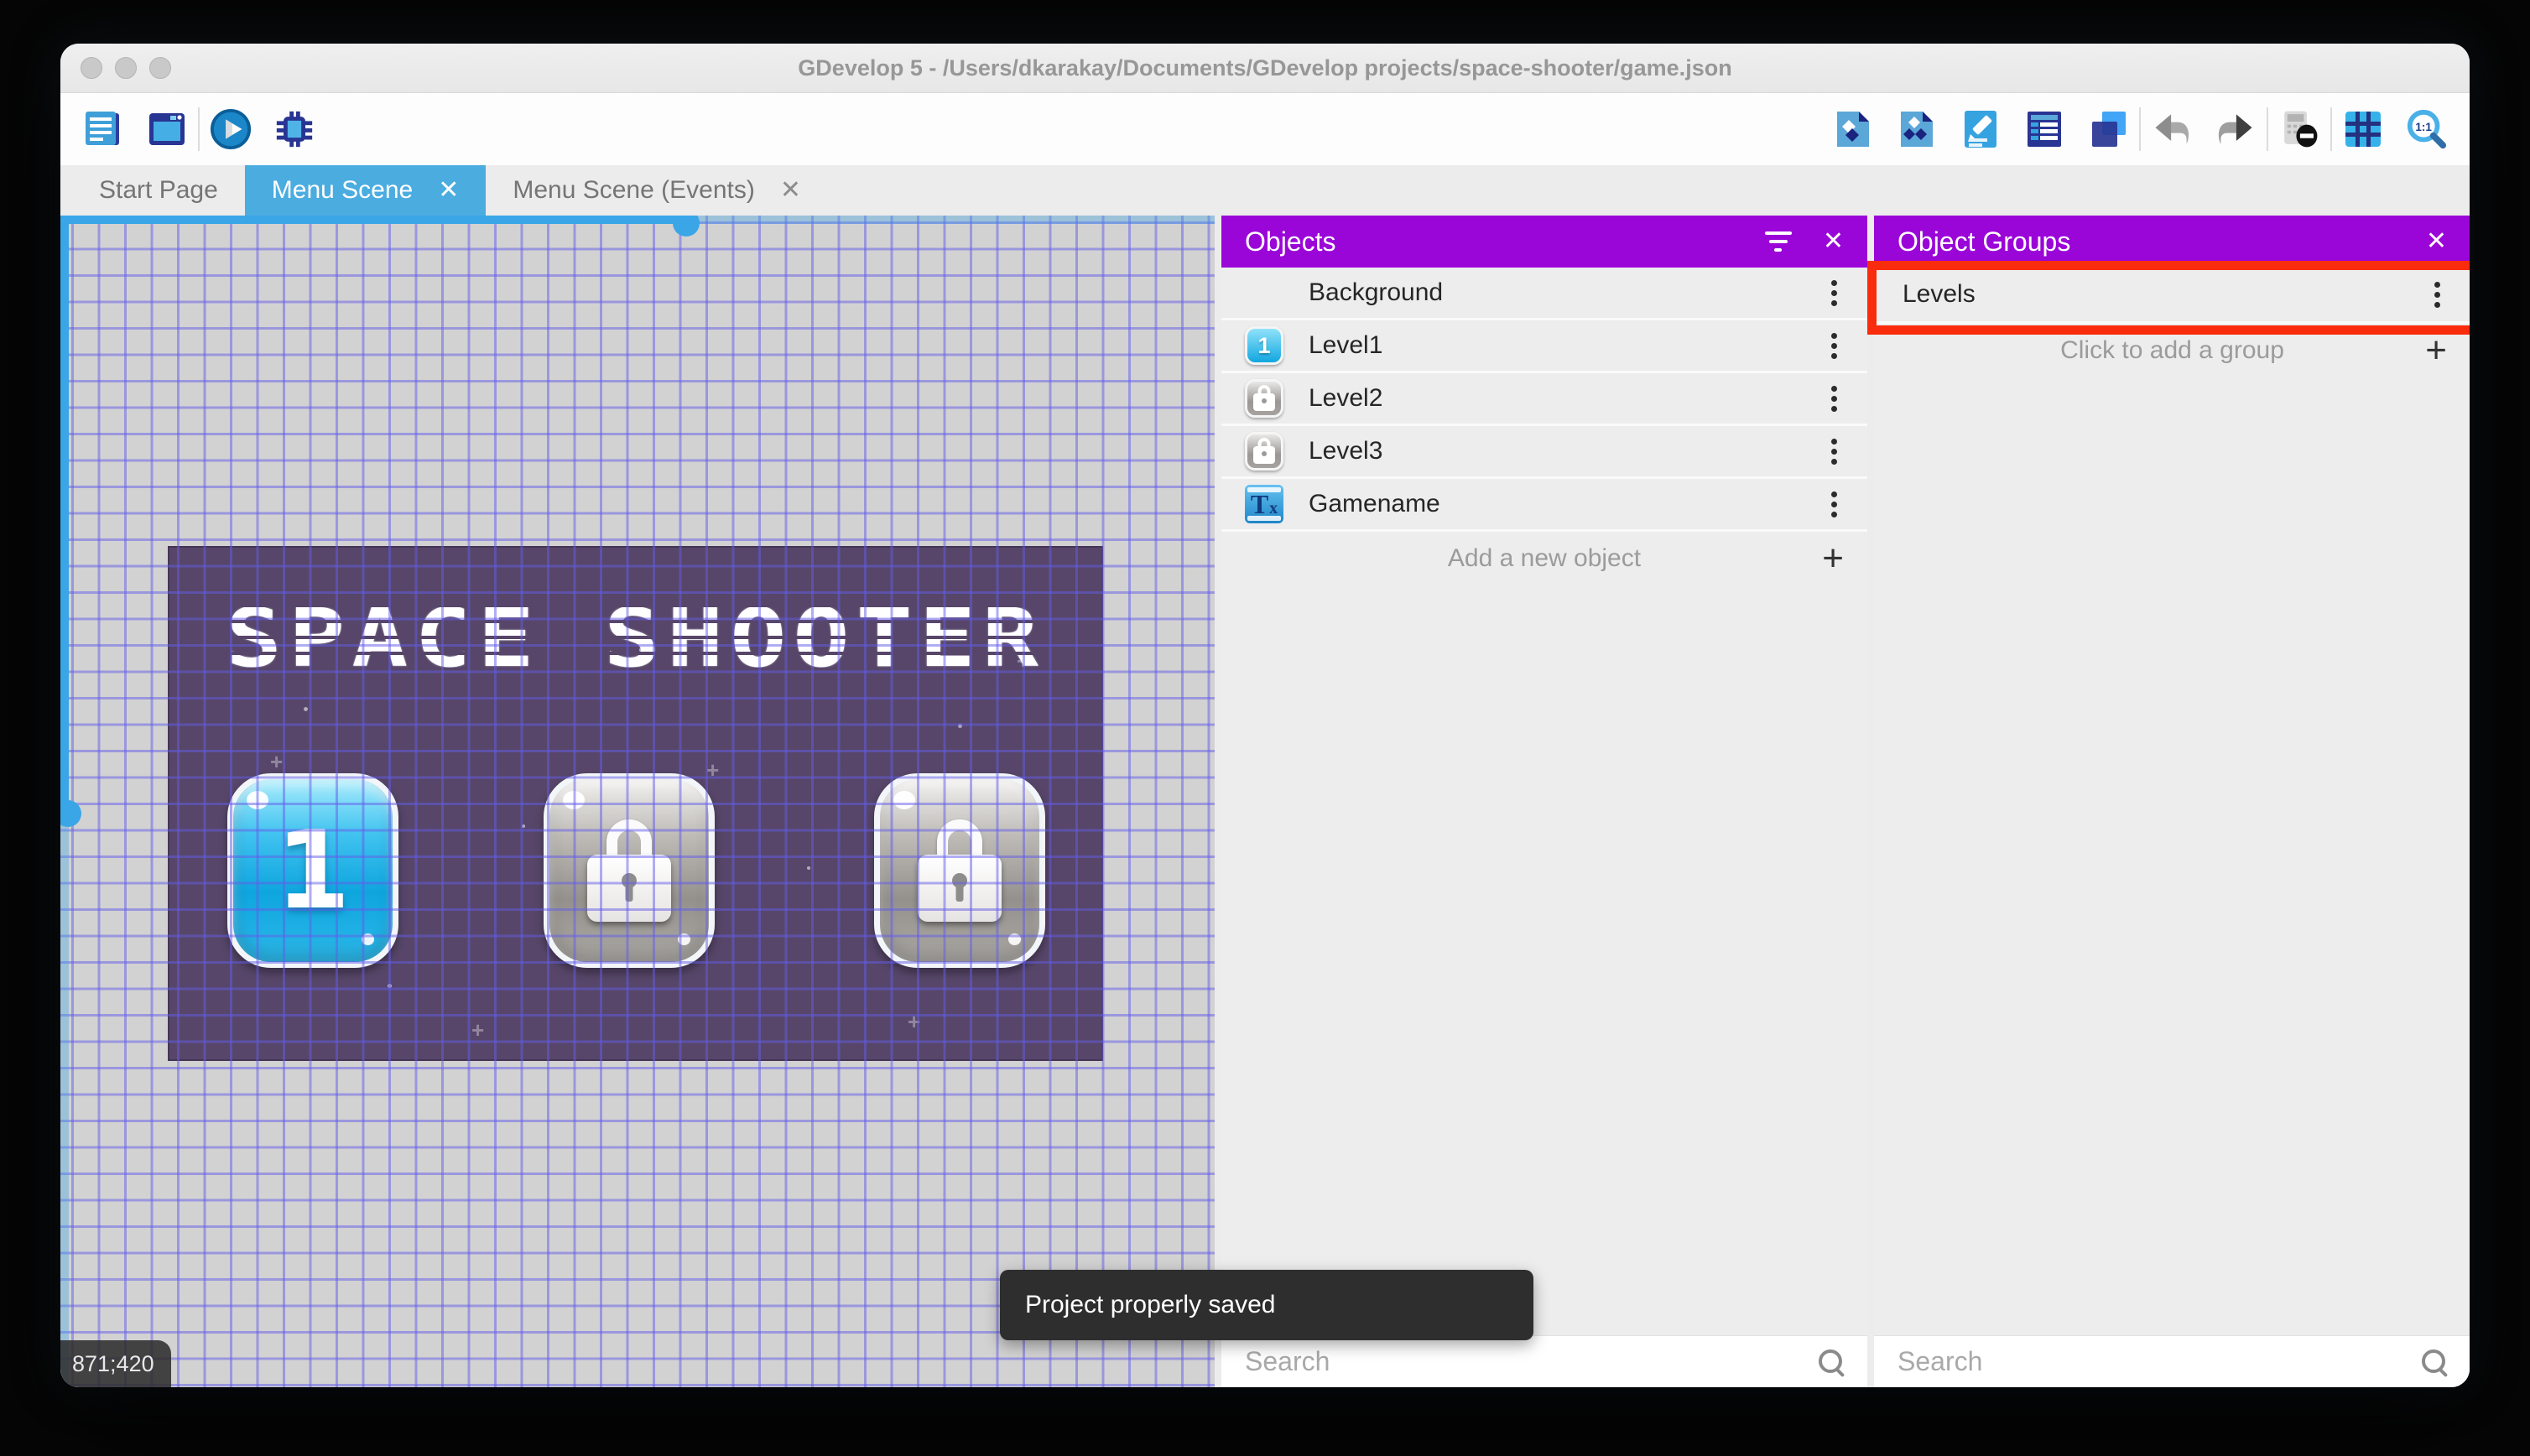 The width and height of the screenshot is (2530, 1456). Describe the element at coordinates (1544, 452) in the screenshot. I see `object-row-level3: Level3` at that location.